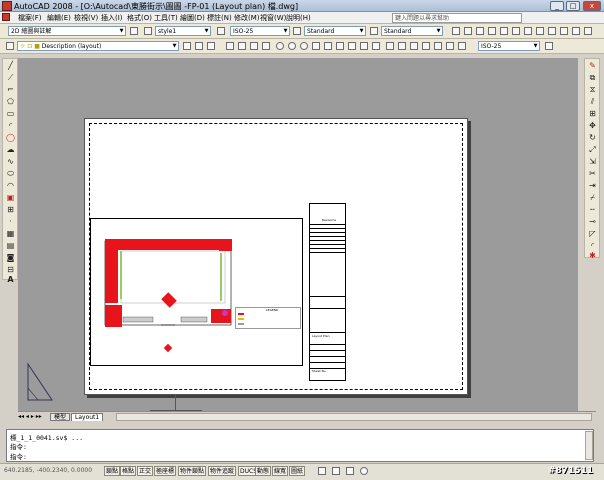 This screenshot has height=480, width=604. I want to click on polar-toggle: 極座標, so click(165, 471).